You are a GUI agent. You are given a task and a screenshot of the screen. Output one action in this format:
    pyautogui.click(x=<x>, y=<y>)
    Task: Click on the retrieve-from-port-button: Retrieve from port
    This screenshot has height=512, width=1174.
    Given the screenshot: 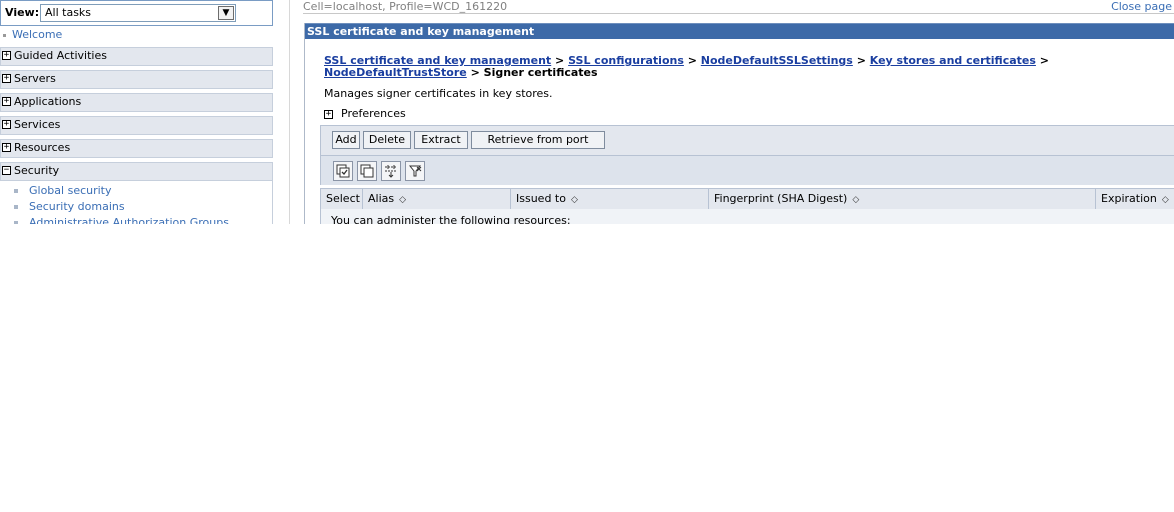 What is the action you would take?
    pyautogui.click(x=538, y=140)
    